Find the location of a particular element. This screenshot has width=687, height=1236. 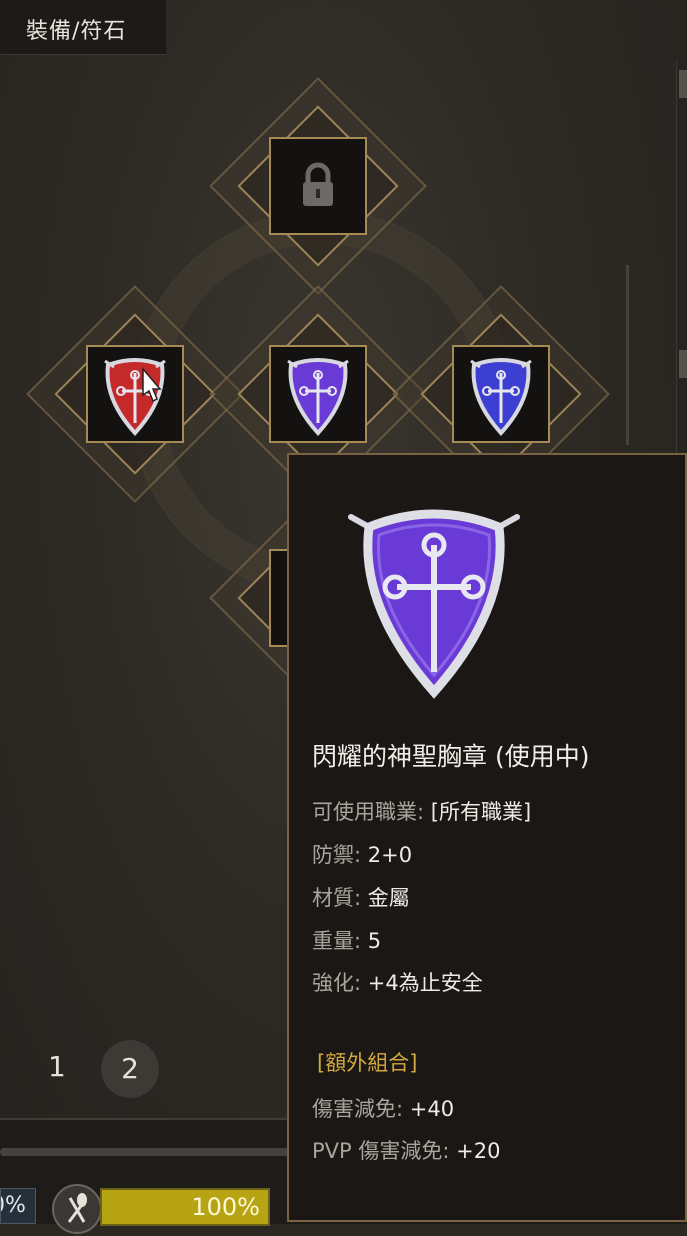

locked-slot-frame is located at coordinates (318, 186).